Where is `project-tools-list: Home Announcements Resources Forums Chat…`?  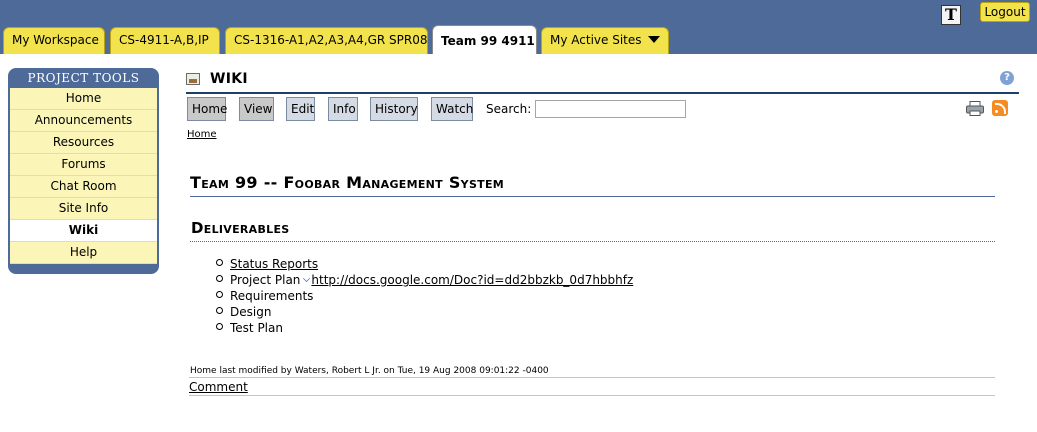 project-tools-list: Home Announcements Resources Forums Chat… is located at coordinates (83, 176).